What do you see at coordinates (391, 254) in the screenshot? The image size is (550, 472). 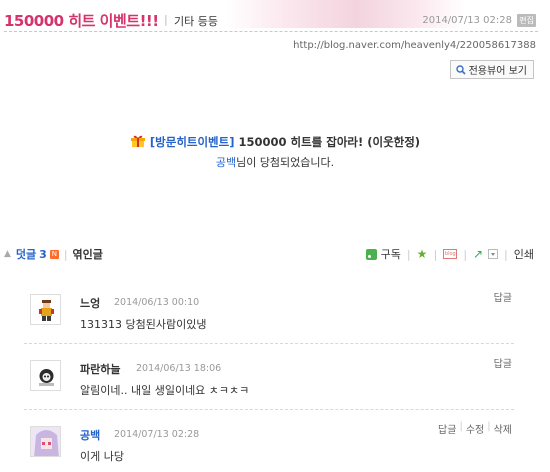 I see `subscribe-link: 구독` at bounding box center [391, 254].